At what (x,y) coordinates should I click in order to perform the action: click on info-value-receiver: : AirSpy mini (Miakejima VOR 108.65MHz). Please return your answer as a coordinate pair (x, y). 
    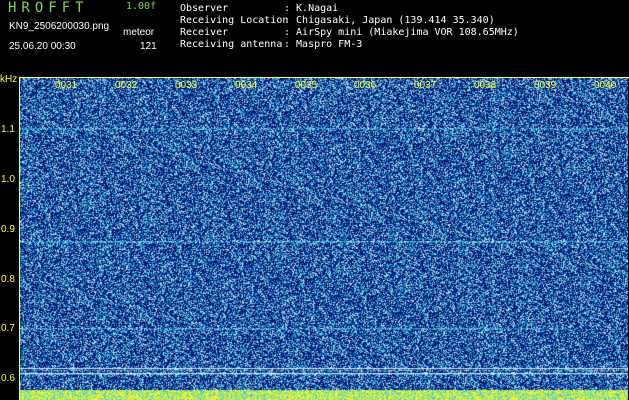
    Looking at the image, I should click on (401, 32).